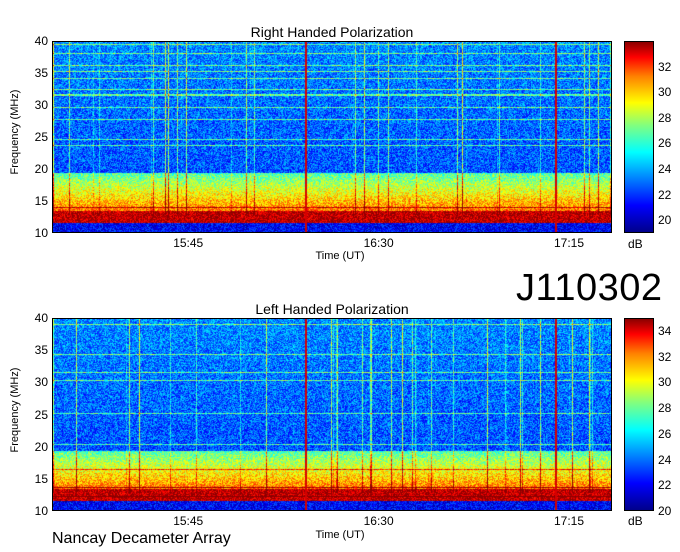 This screenshot has height=552, width=680. I want to click on top-y-axis-label: Frequency (MHz), so click(15, 132).